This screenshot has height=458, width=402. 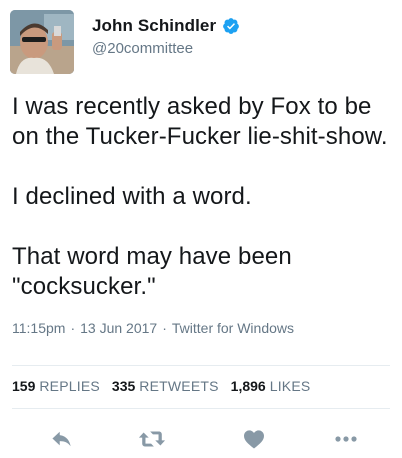 What do you see at coordinates (233, 328) in the screenshot?
I see `tweet-source: Twitter for Windows` at bounding box center [233, 328].